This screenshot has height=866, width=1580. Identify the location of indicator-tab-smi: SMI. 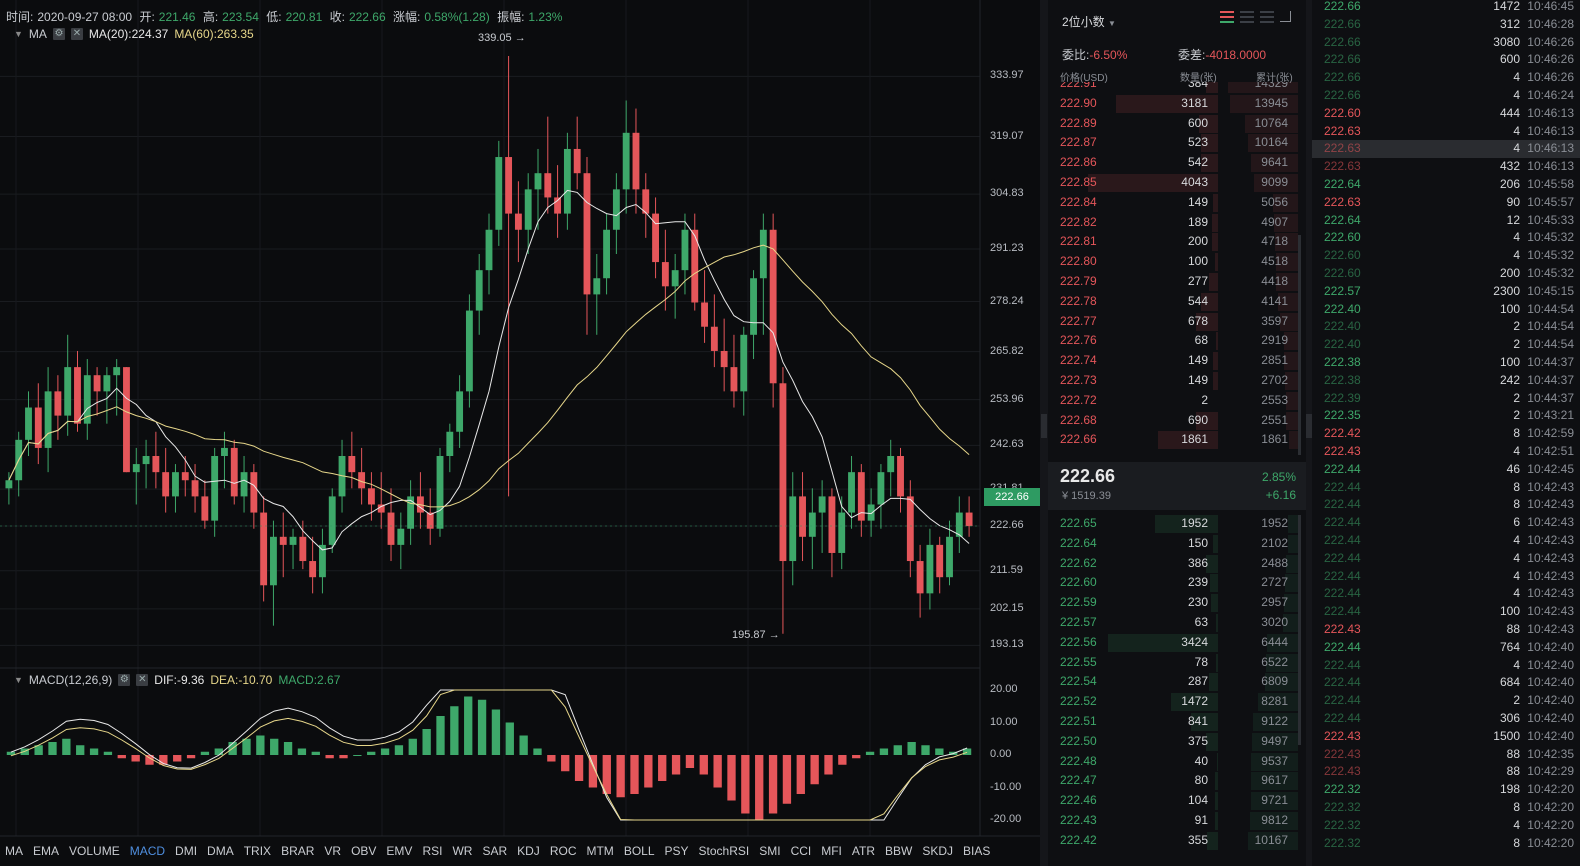
(769, 851).